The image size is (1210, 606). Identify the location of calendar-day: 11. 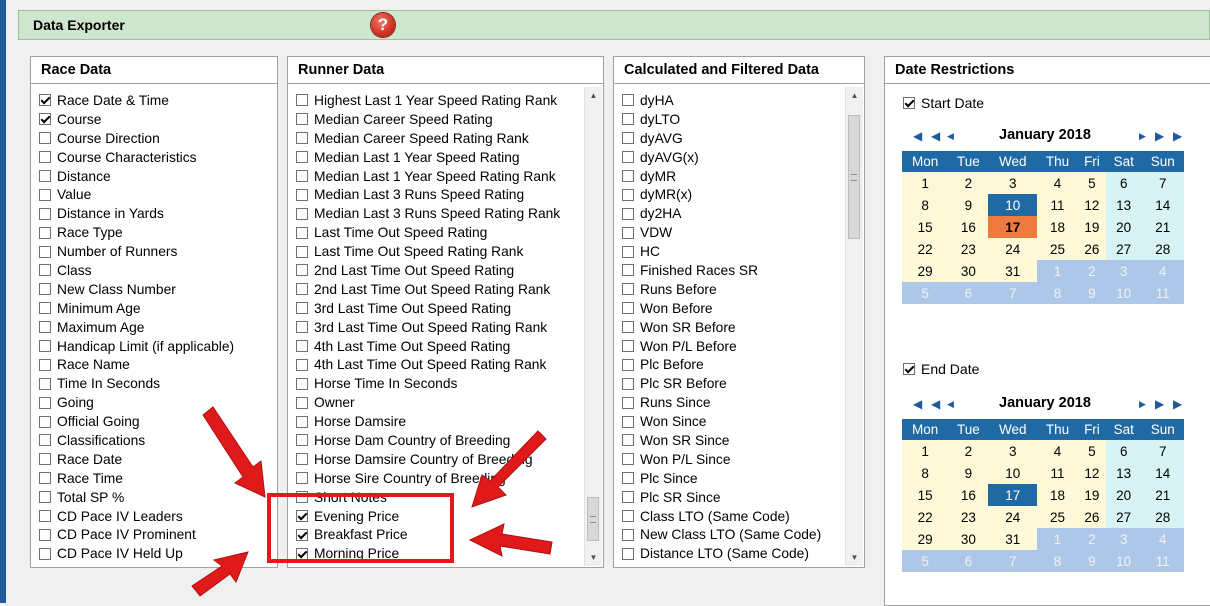
(1058, 205).